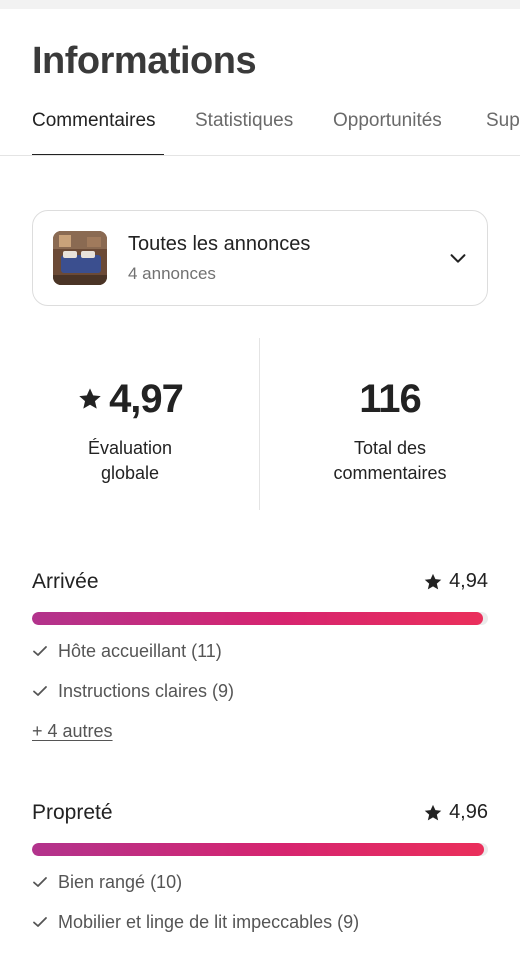  I want to click on list-item: Instructions claires (9), so click(260, 691).